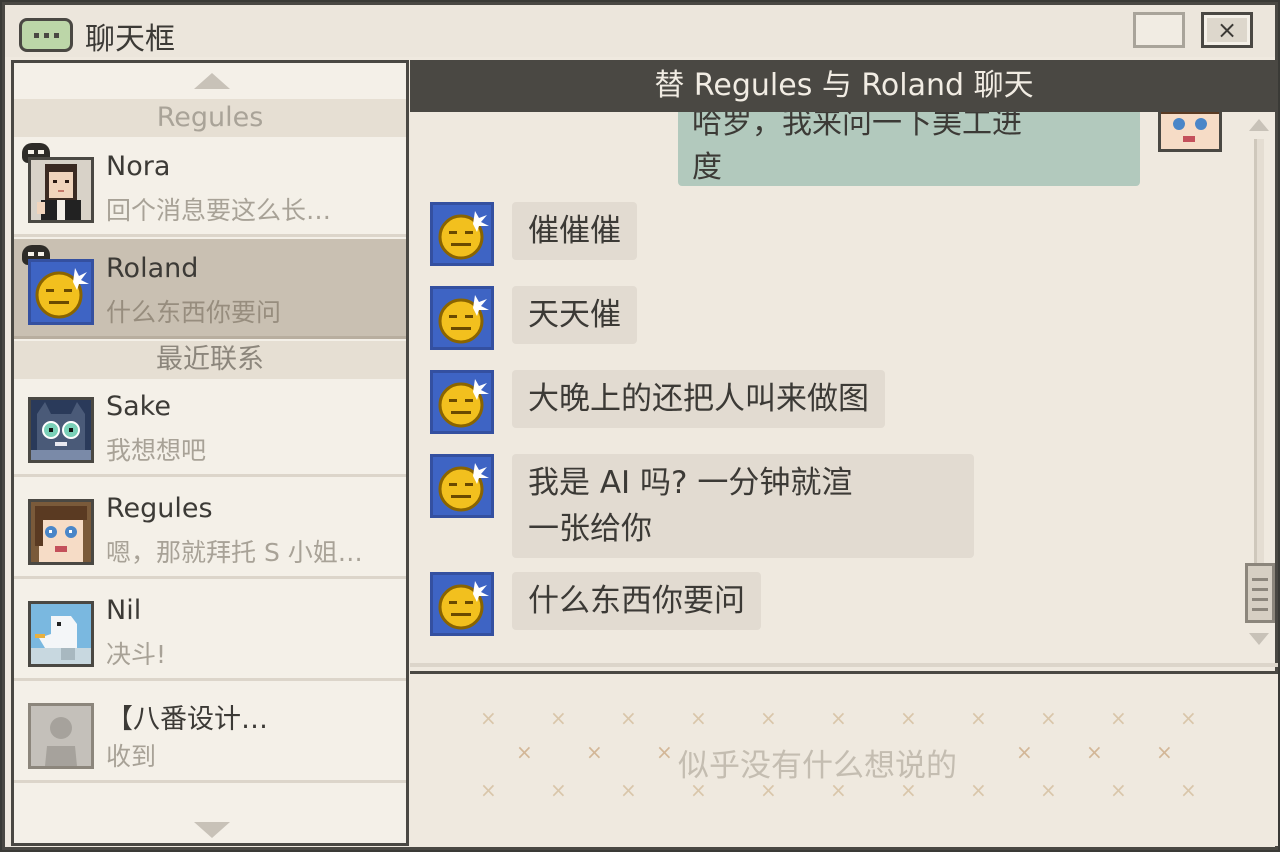  Describe the element at coordinates (159, 508) in the screenshot. I see `contact-name: Regules` at that location.